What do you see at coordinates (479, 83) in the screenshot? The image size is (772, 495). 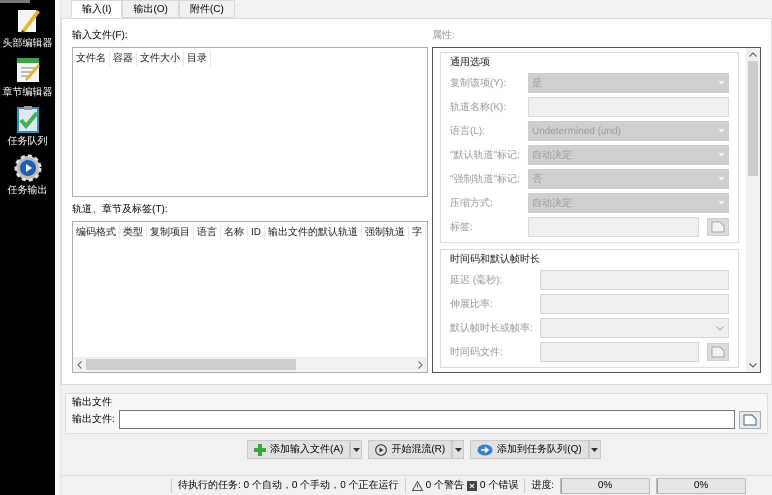 I see `field-label: 复制该项(Y):` at bounding box center [479, 83].